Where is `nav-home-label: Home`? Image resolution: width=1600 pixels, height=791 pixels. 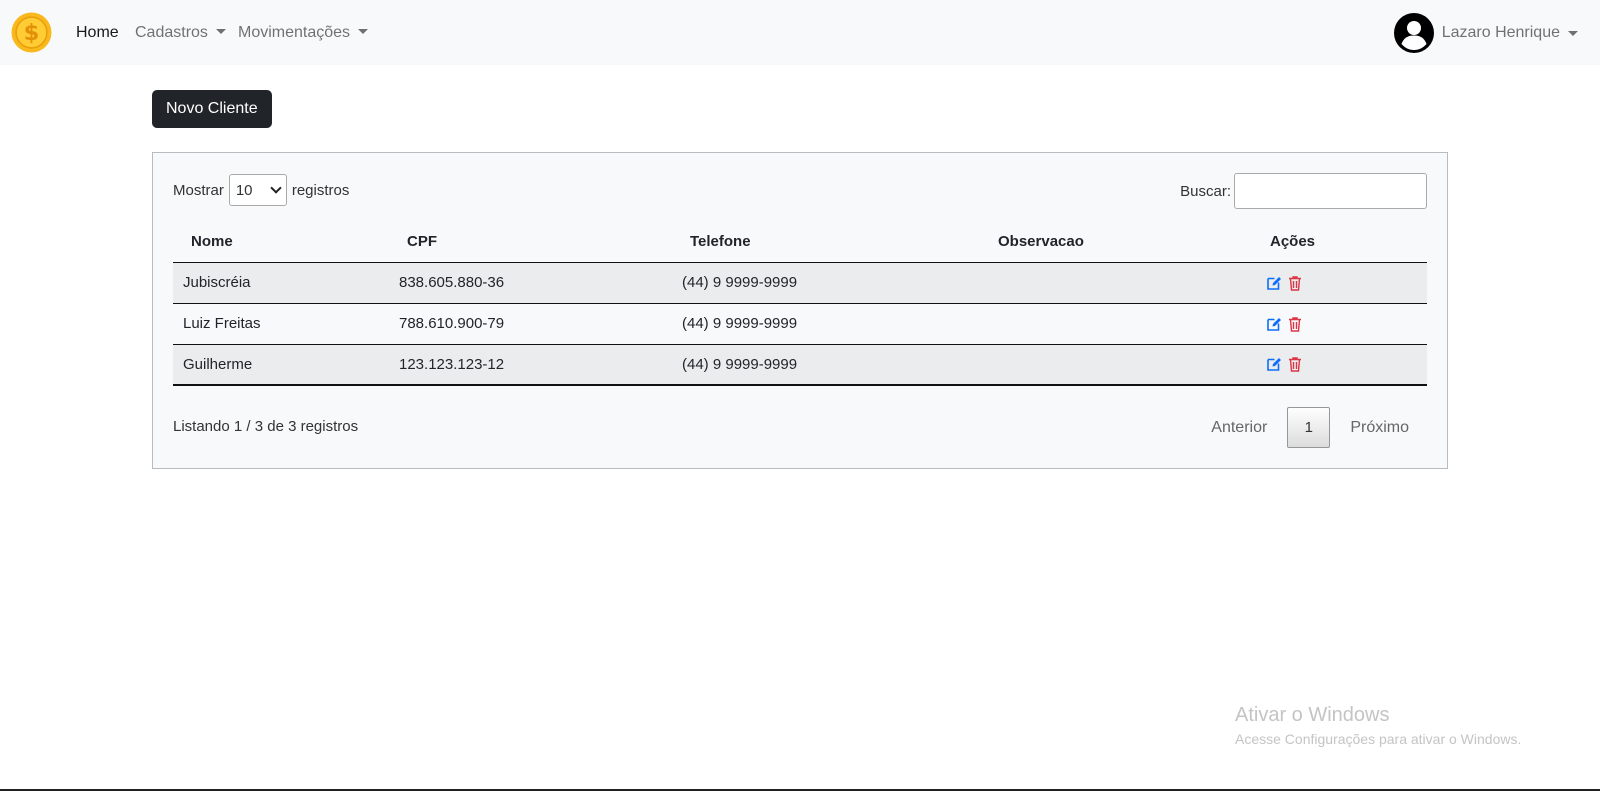
nav-home-label: Home is located at coordinates (97, 32).